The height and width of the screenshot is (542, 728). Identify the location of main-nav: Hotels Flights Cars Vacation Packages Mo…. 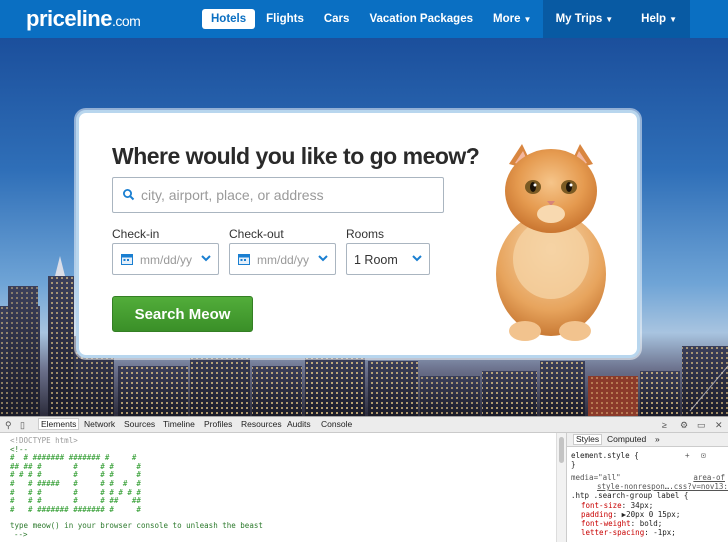
(371, 19).